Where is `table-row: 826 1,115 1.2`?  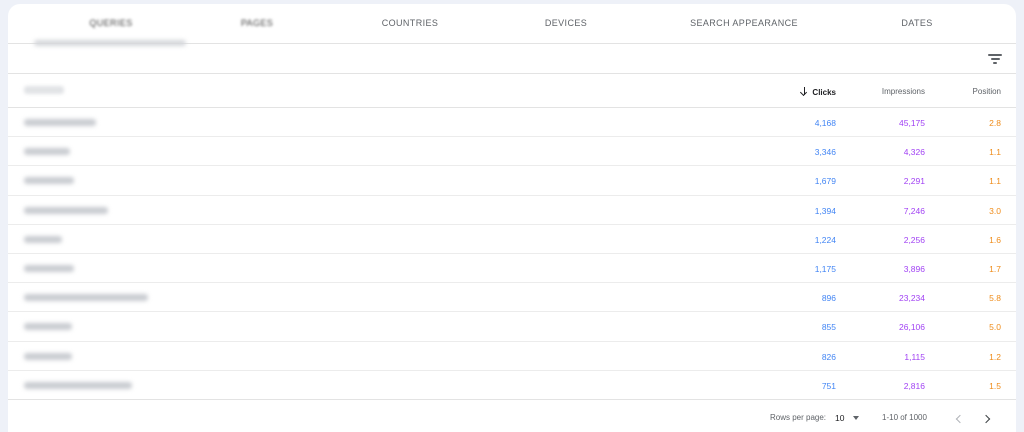 table-row: 826 1,115 1.2 is located at coordinates (512, 356).